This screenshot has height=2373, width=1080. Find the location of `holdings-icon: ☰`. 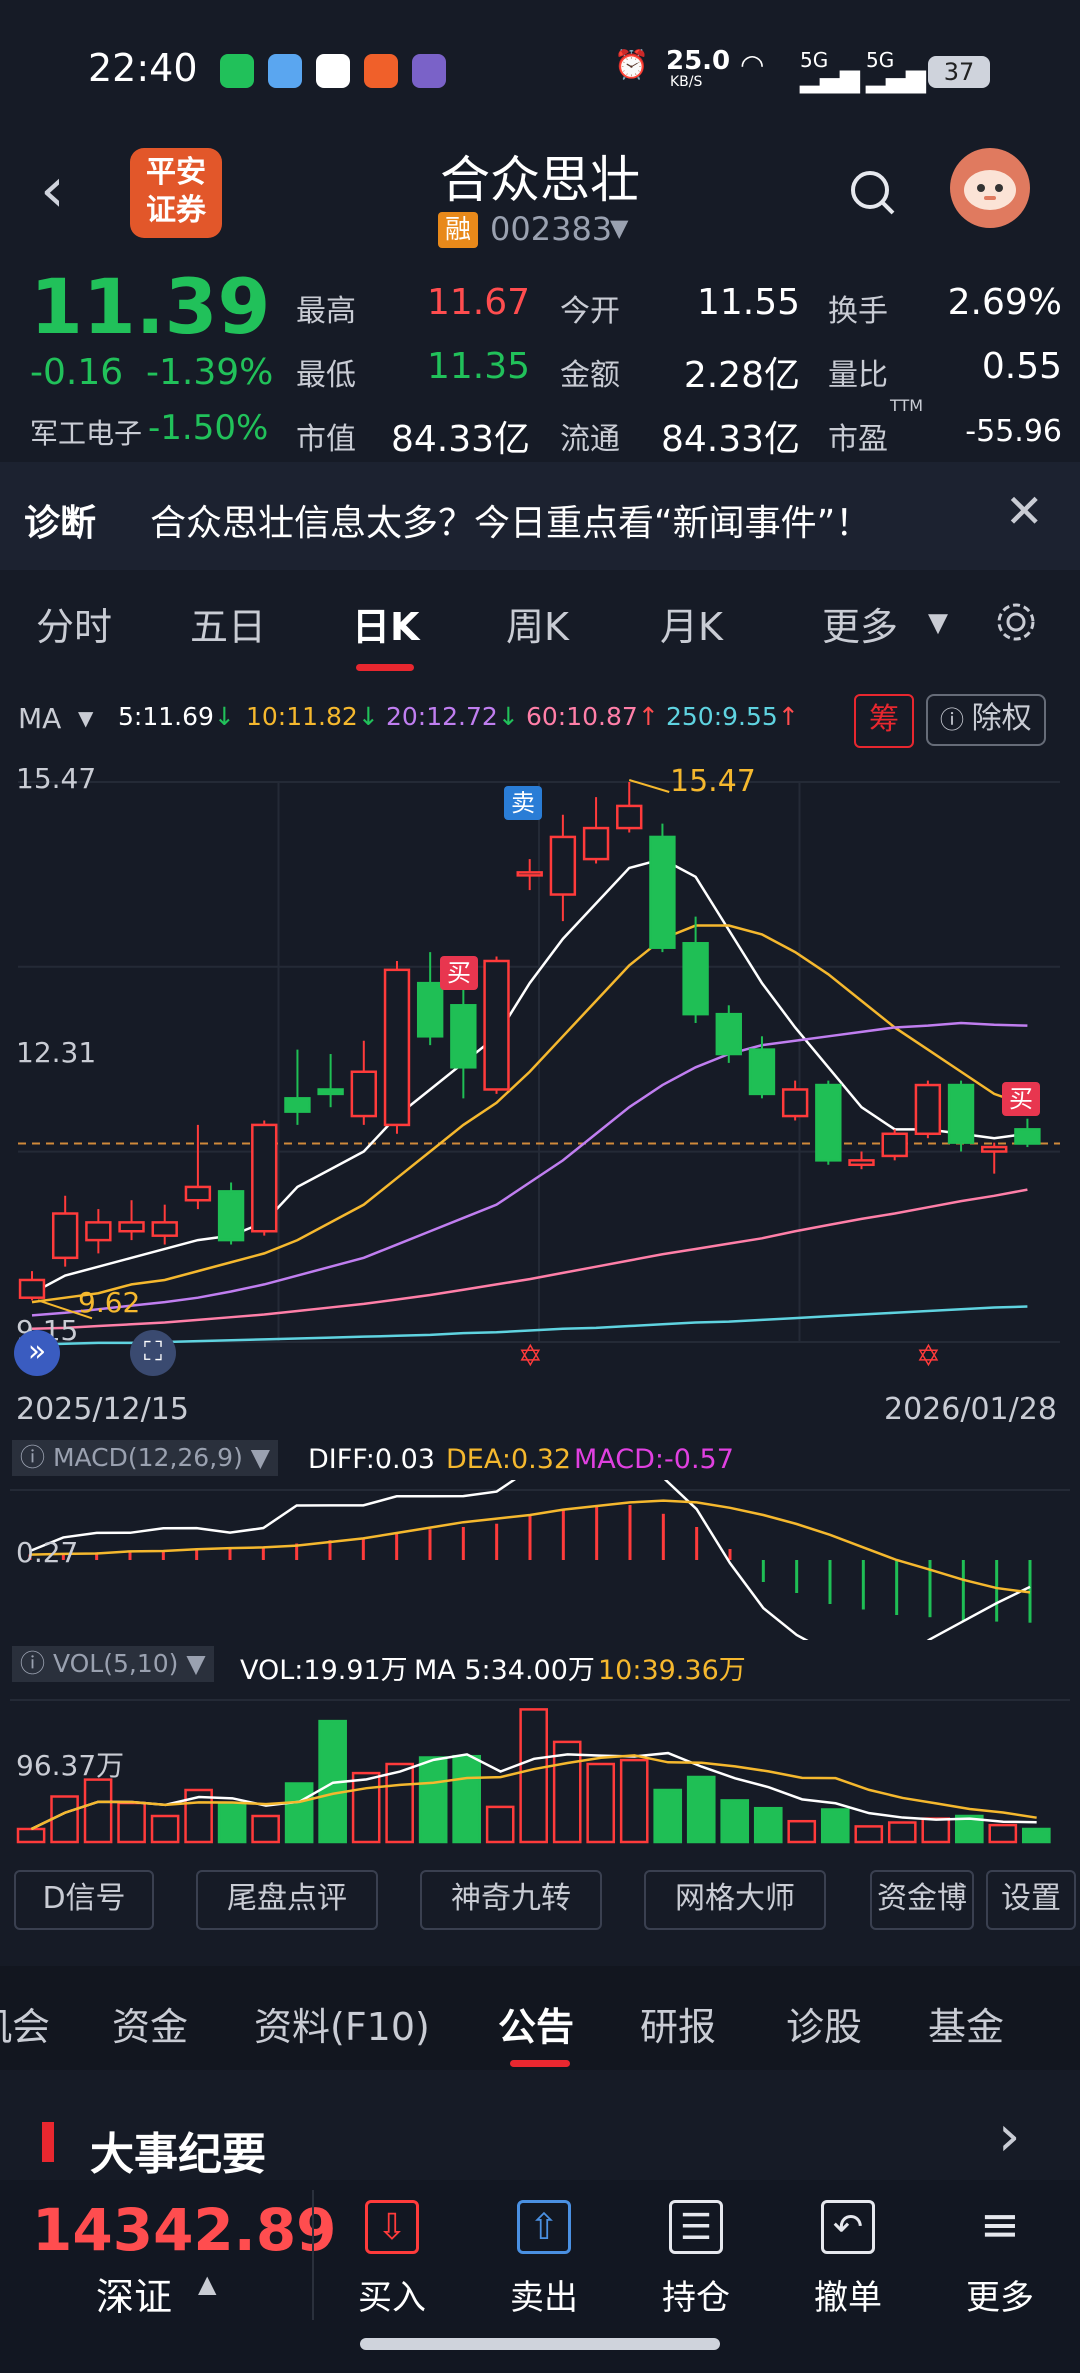

holdings-icon: ☰ is located at coordinates (696, 2227).